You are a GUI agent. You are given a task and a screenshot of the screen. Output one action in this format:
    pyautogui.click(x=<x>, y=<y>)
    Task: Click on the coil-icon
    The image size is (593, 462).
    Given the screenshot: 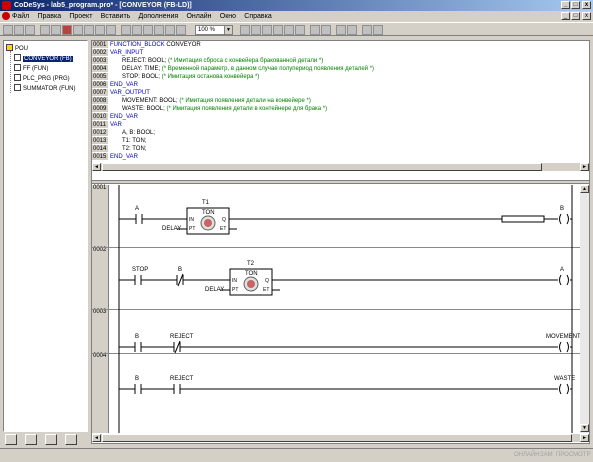 What is the action you would take?
    pyautogui.click(x=289, y=30)
    